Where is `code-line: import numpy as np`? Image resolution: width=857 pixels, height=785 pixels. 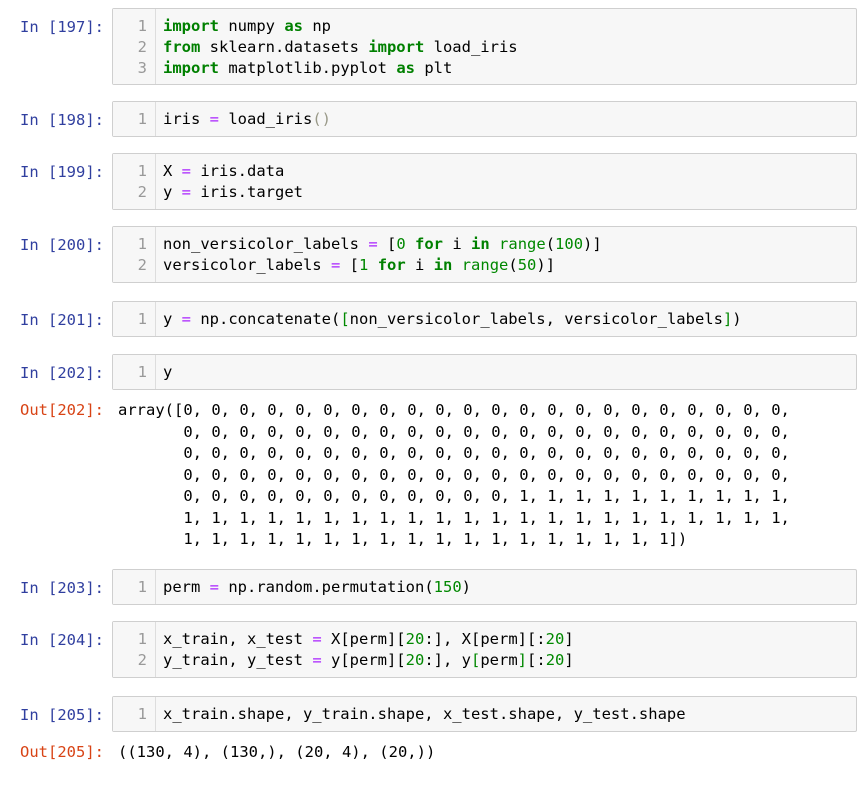 code-line: import numpy as np is located at coordinates (247, 26).